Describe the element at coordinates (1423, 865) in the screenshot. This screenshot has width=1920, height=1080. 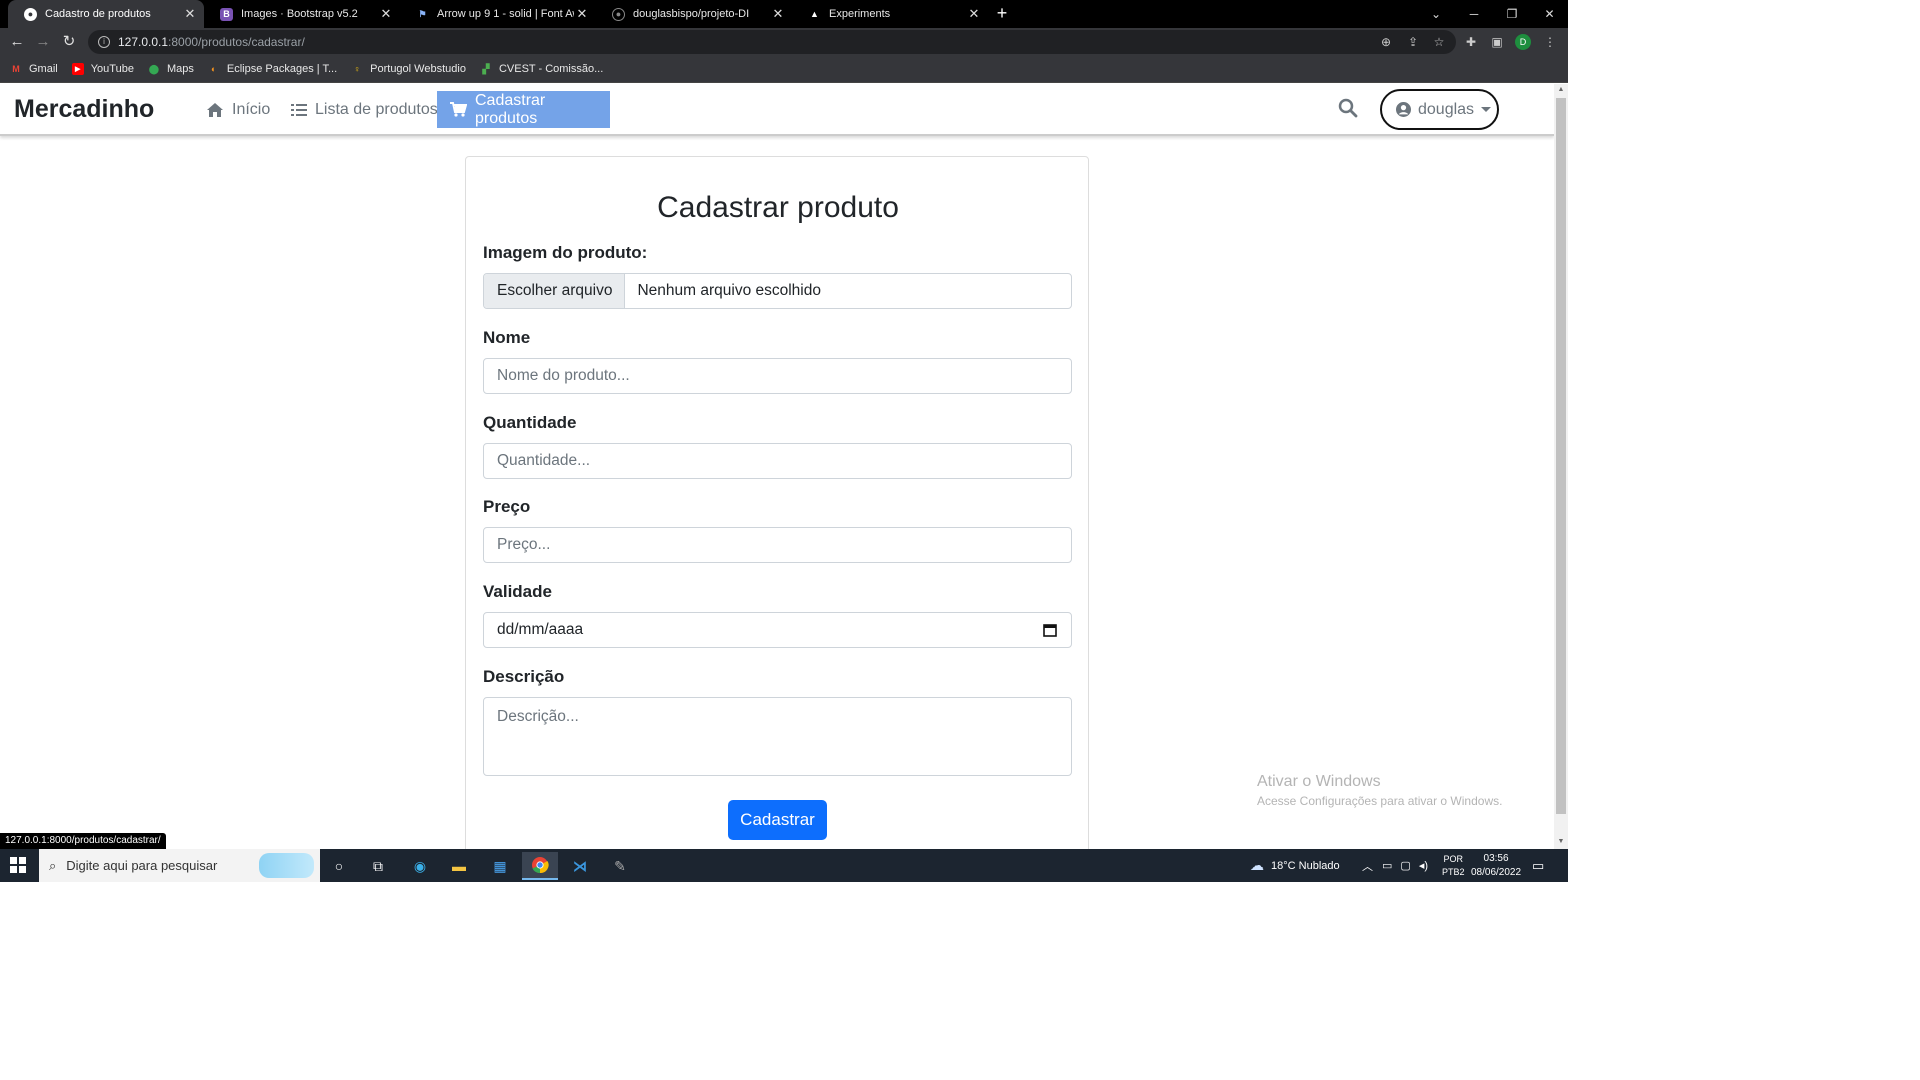
I see `volume-icon: ◂)` at that location.